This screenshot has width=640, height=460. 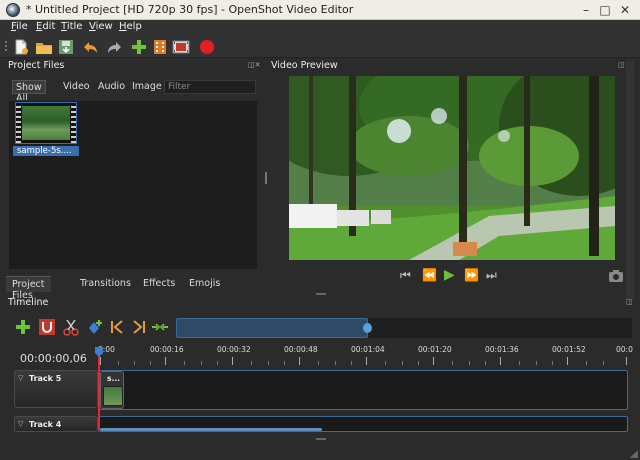 I want to click on import-files-icon, so click(x=139, y=47).